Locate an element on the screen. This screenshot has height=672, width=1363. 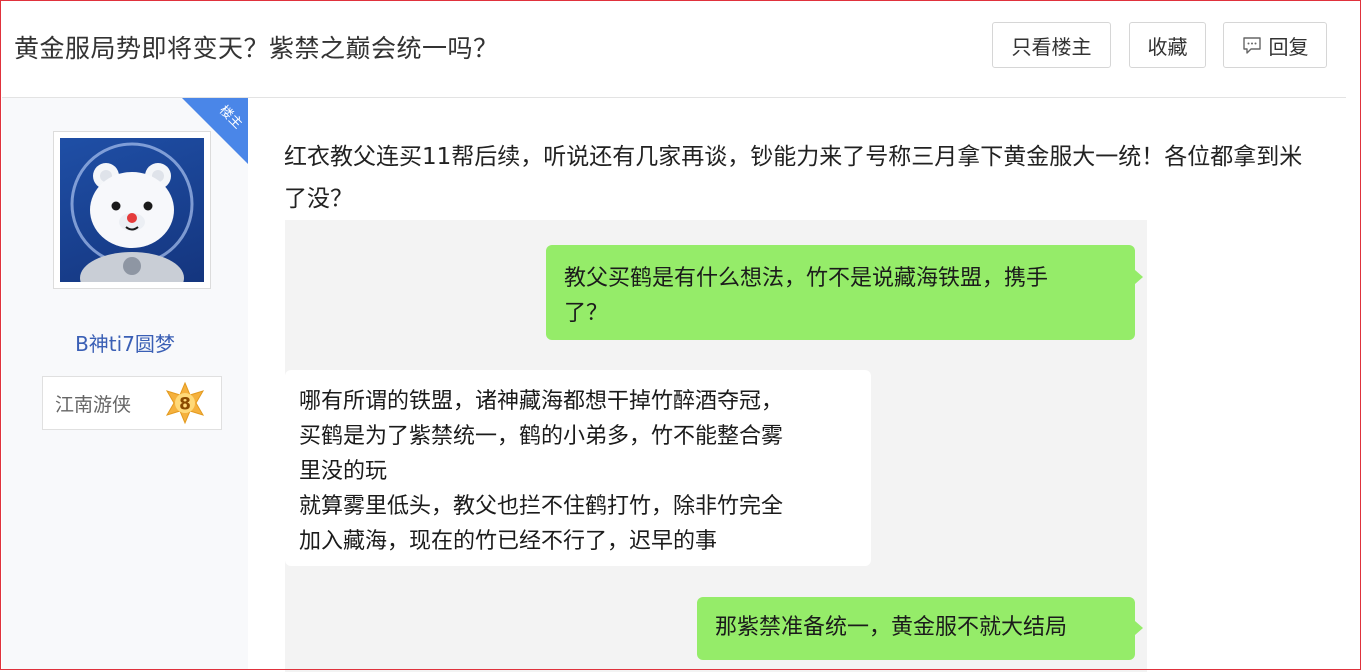
chat-bubble-right: 教父买鹤是有什么想法，竹不是说藏海铁盟，携手 了？ is located at coordinates (844, 292).